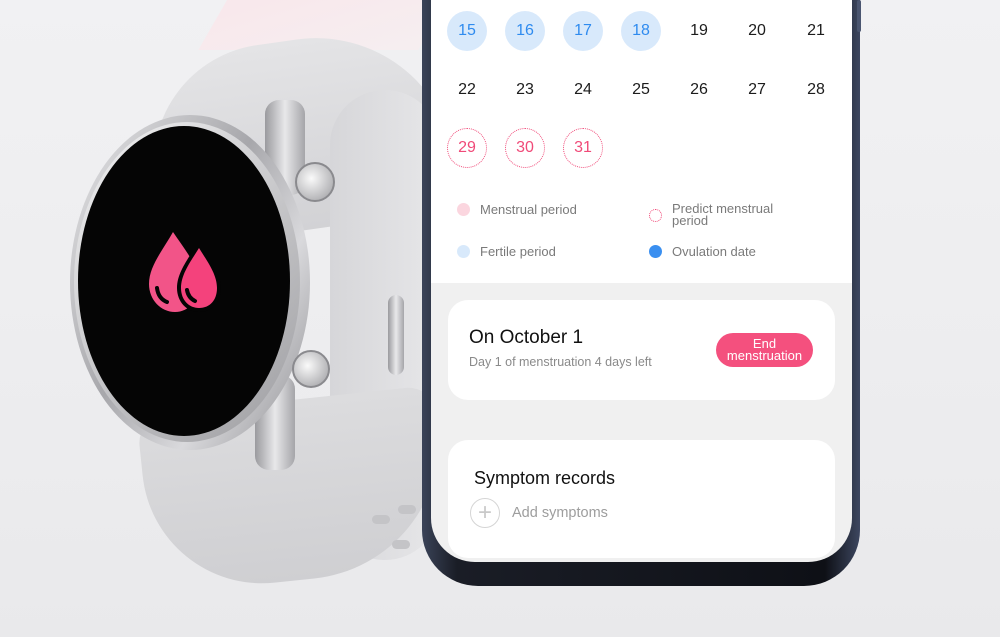 This screenshot has width=1000, height=637. What do you see at coordinates (714, 251) in the screenshot?
I see `legend-label: Ovulation date` at bounding box center [714, 251].